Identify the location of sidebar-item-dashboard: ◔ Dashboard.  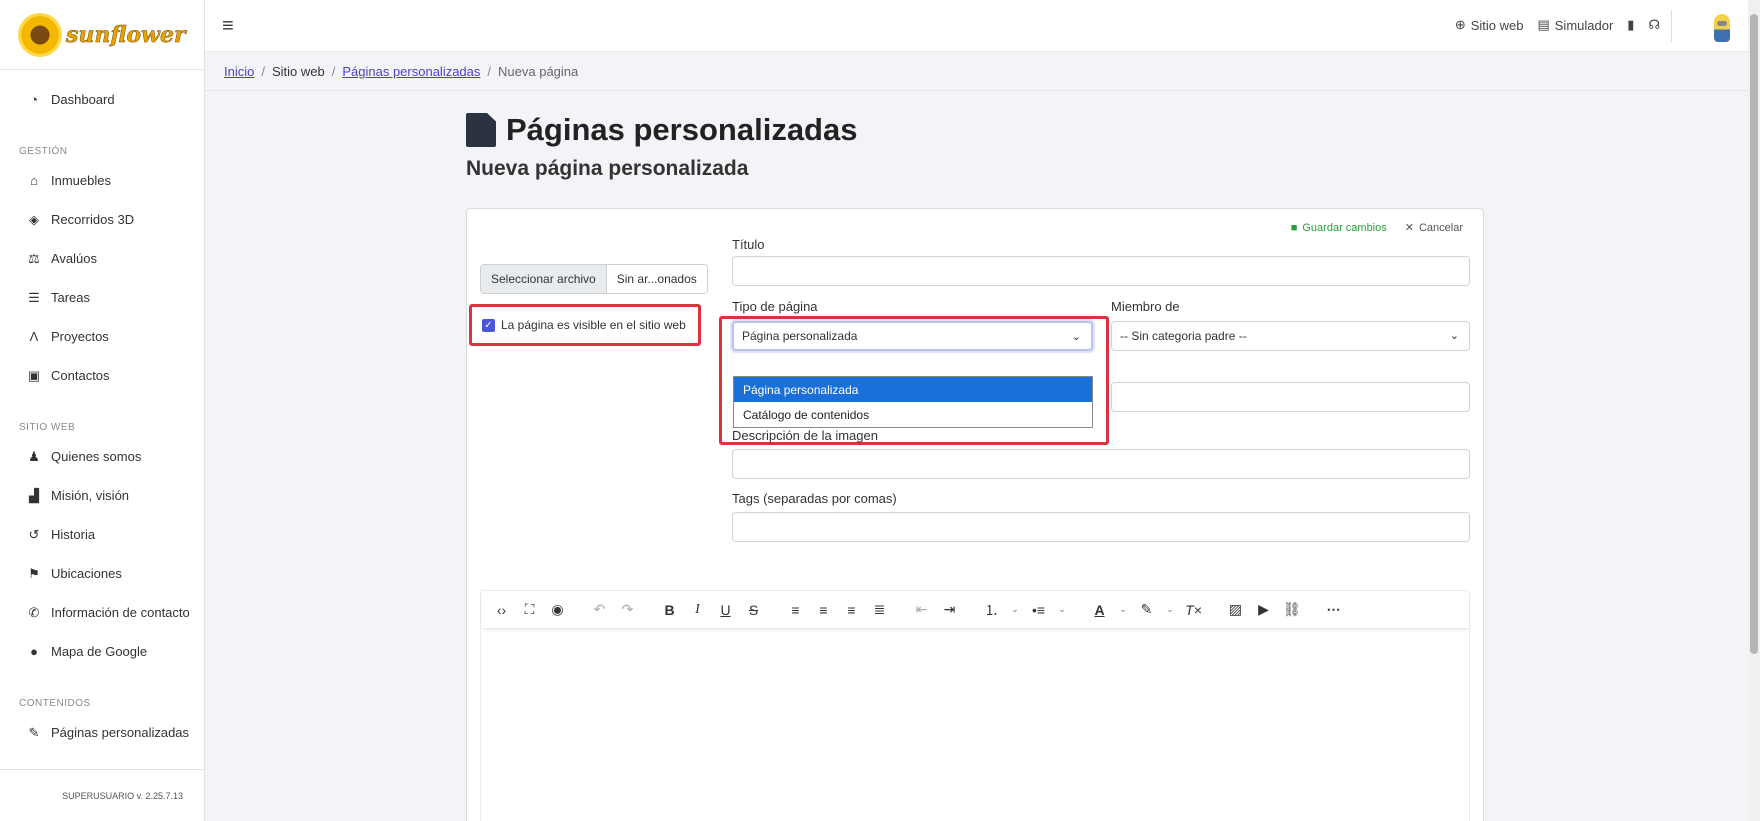
(102, 99).